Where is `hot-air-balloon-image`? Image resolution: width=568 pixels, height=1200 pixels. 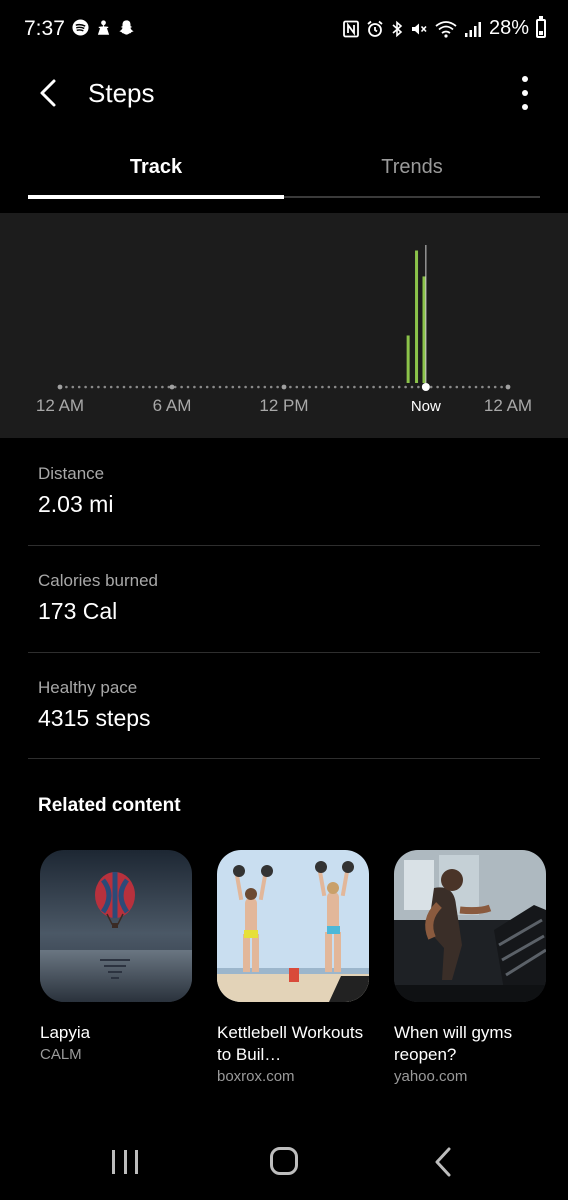 hot-air-balloon-image is located at coordinates (116, 926).